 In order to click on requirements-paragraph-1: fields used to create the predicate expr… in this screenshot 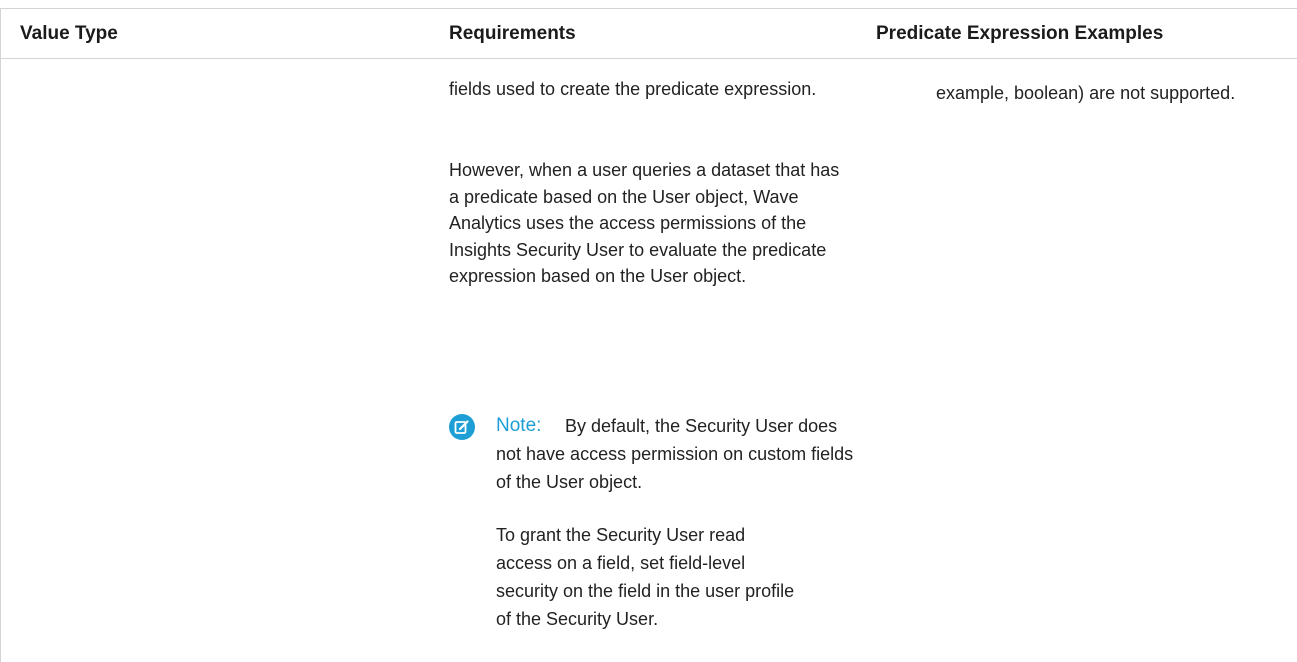, I will do `click(633, 89)`.